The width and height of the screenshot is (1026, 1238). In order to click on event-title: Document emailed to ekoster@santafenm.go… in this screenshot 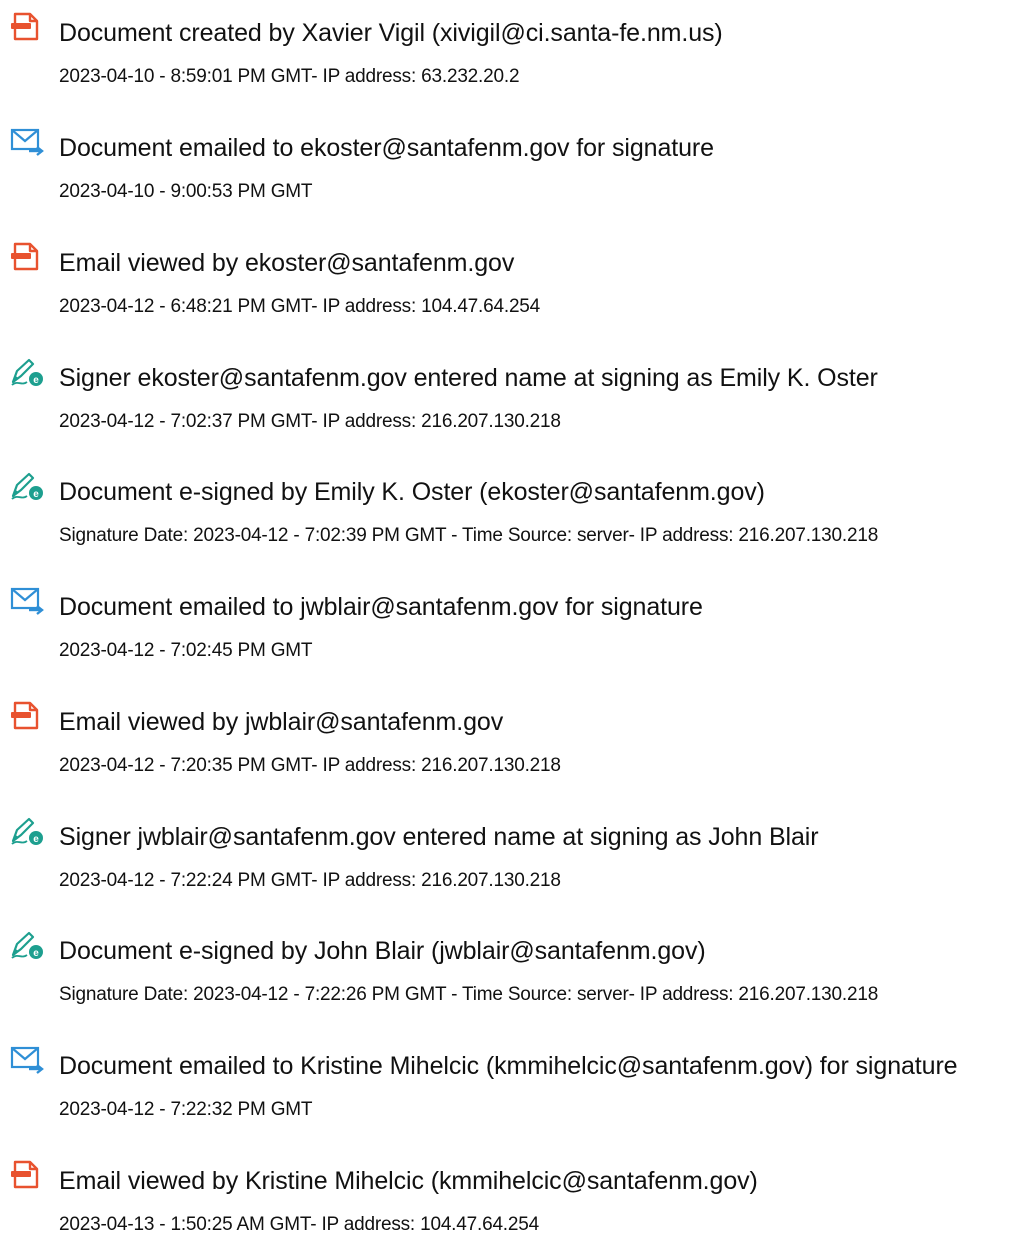, I will do `click(386, 148)`.